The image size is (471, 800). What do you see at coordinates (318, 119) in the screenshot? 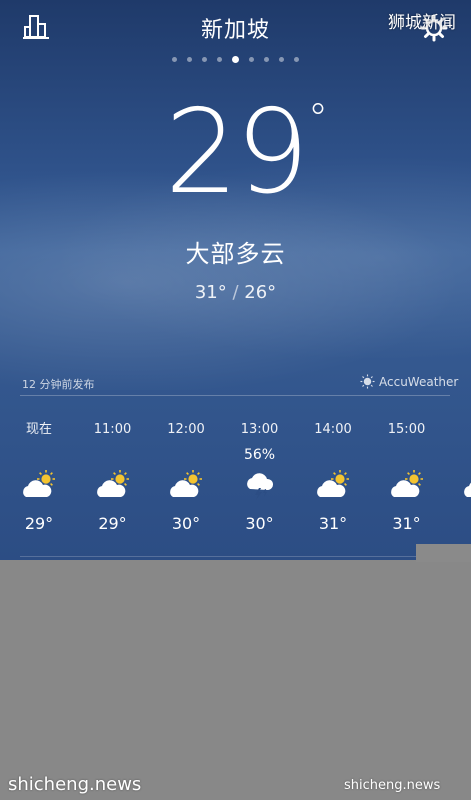
I see `degree-symbol: °` at bounding box center [318, 119].